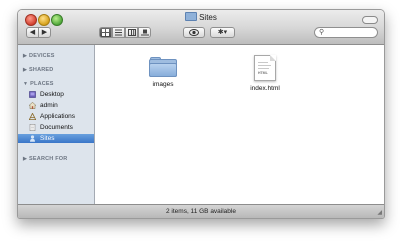 This screenshot has width=400, height=242. I want to click on sidebar-item-desktop: Desktop, so click(56, 94).